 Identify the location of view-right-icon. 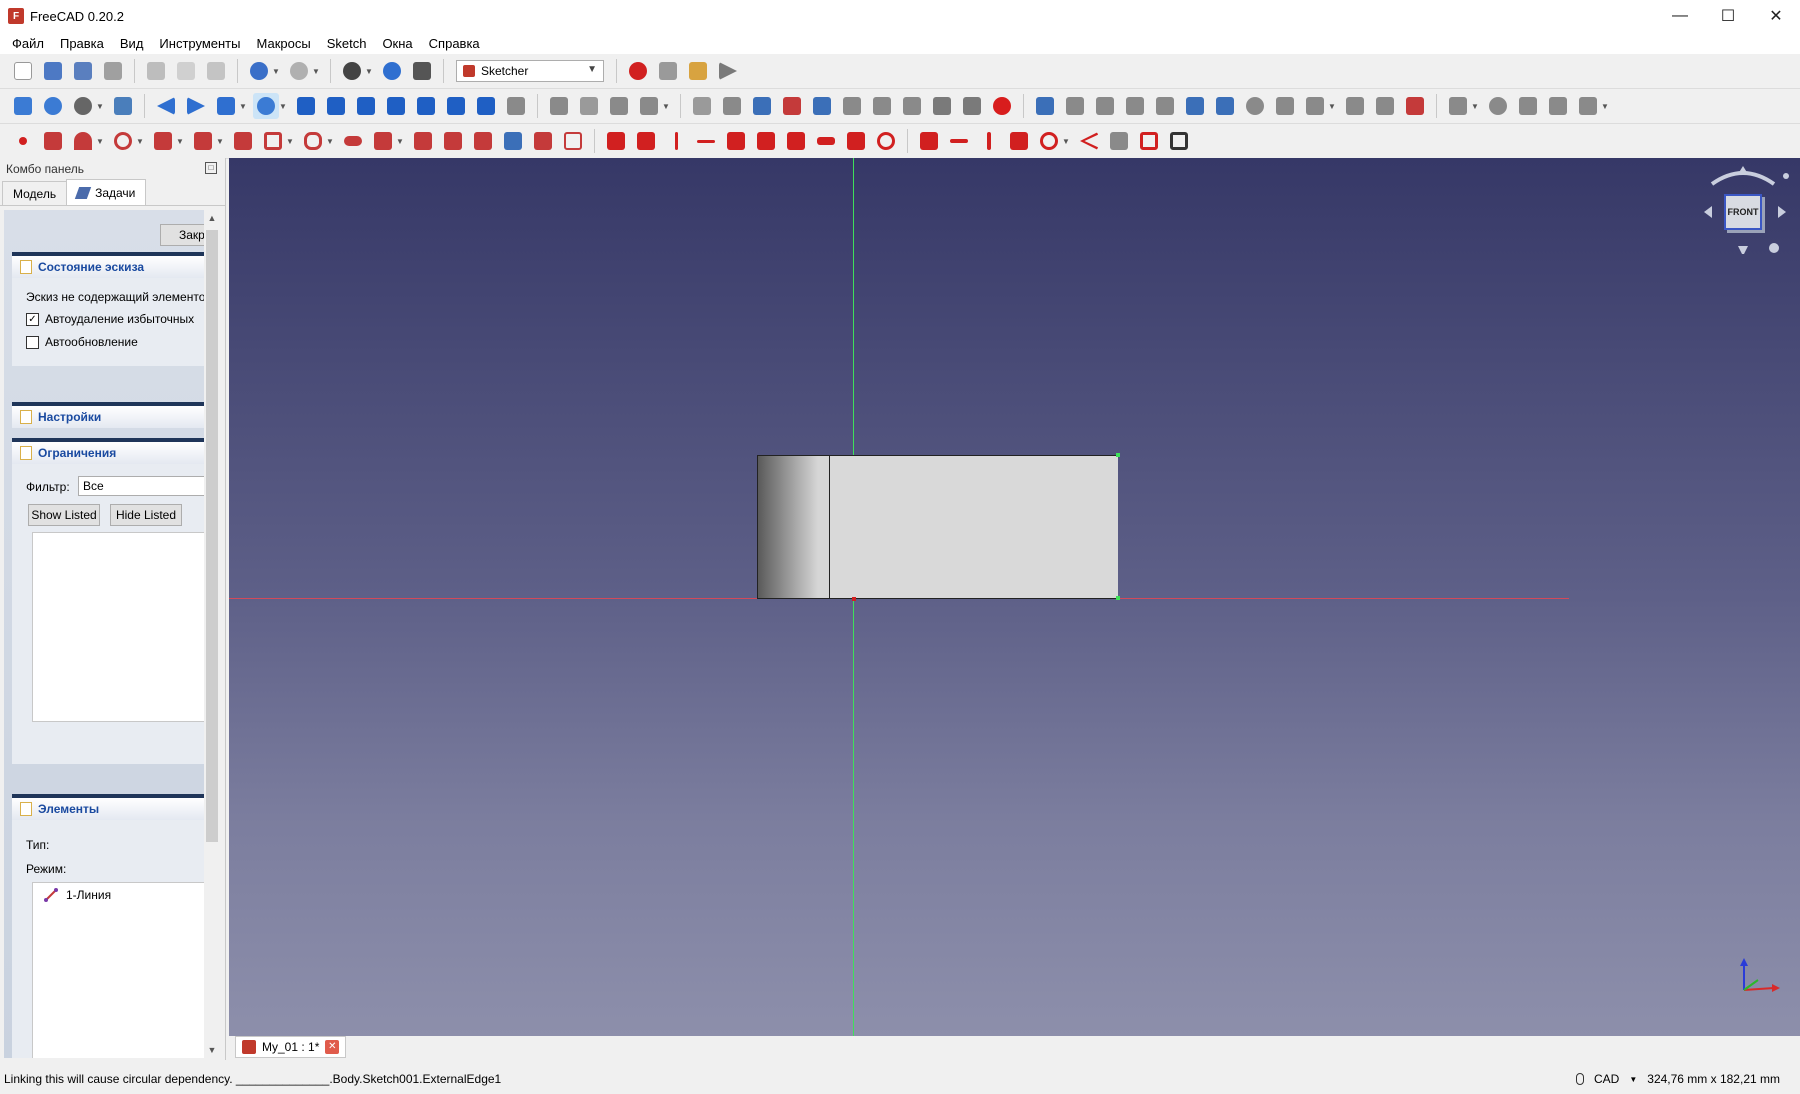
(396, 106).